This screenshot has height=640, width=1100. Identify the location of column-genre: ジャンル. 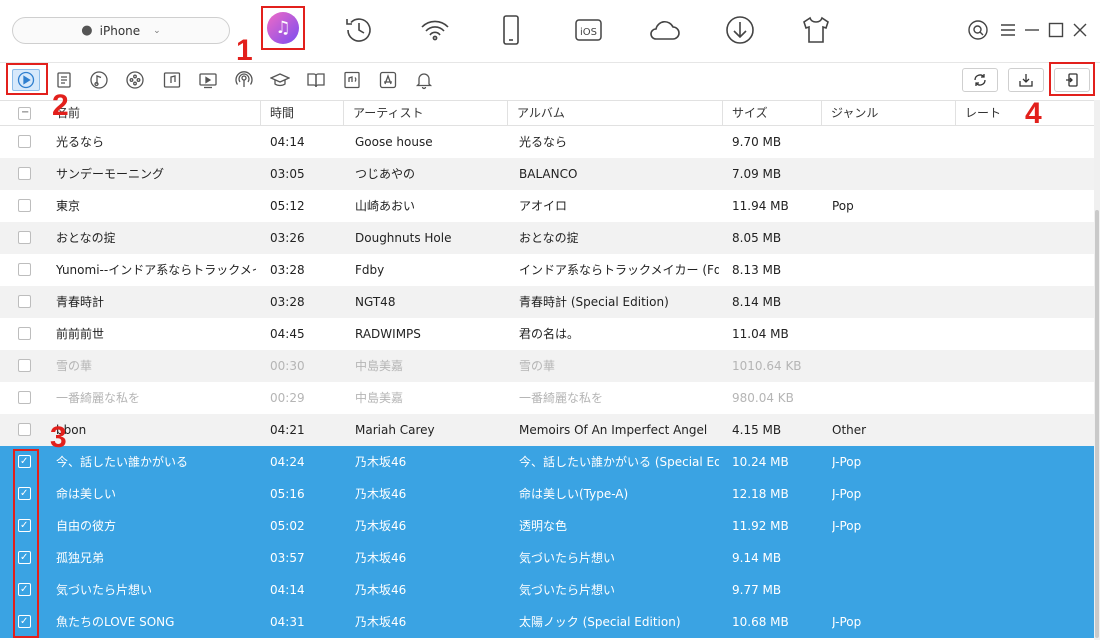
(888, 113).